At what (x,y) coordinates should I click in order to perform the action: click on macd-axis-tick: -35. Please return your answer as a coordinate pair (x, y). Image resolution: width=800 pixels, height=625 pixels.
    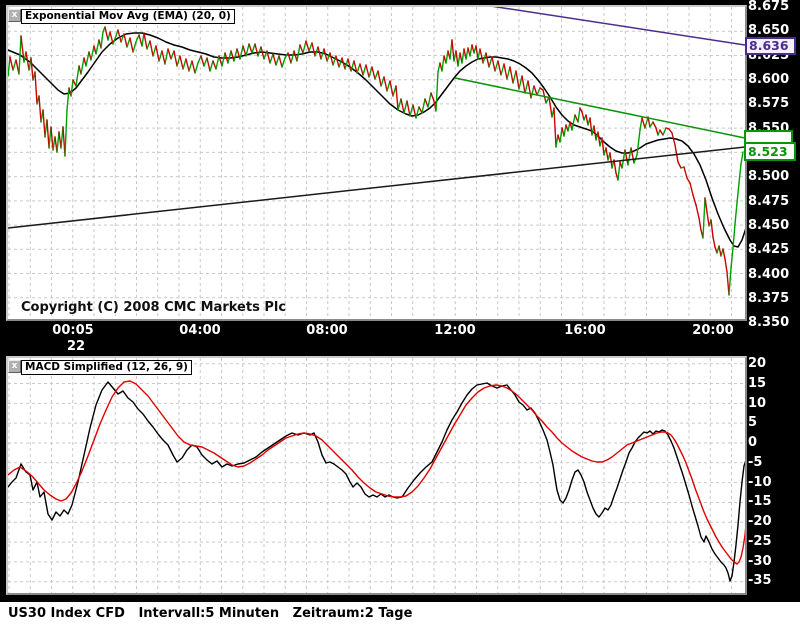
    Looking at the image, I should click on (760, 580).